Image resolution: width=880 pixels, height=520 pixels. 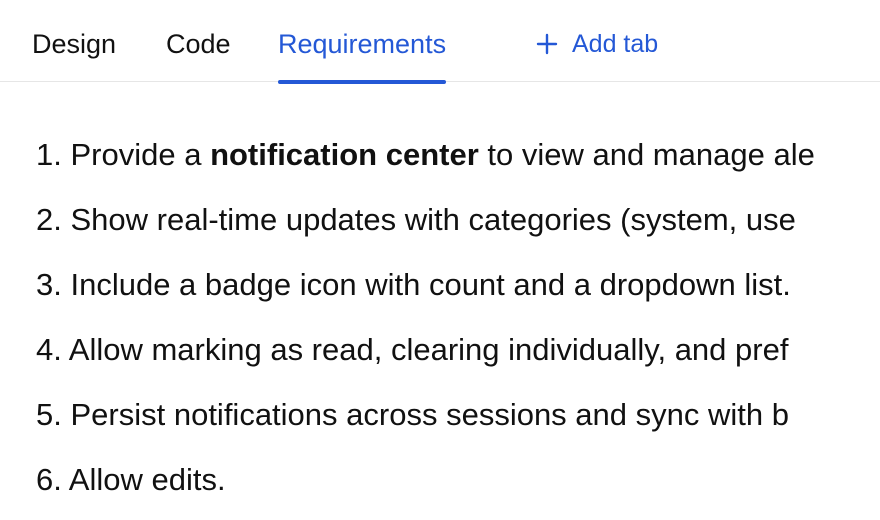 I want to click on requirement-number: 5., so click(x=49, y=414).